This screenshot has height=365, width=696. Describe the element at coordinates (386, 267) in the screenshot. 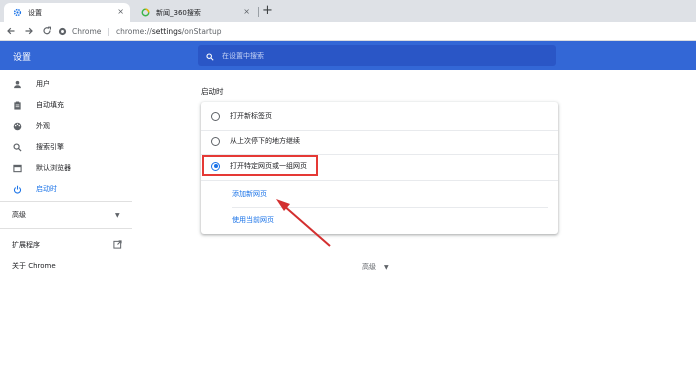

I see `chevron-down-icon: ▼` at that location.